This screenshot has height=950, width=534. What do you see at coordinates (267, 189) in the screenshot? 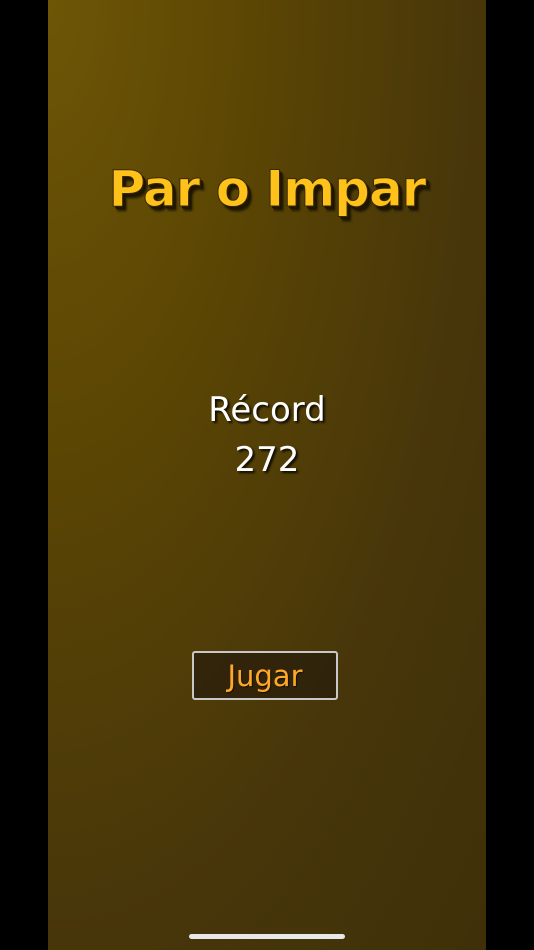
I see `game-title: Par o Impar` at bounding box center [267, 189].